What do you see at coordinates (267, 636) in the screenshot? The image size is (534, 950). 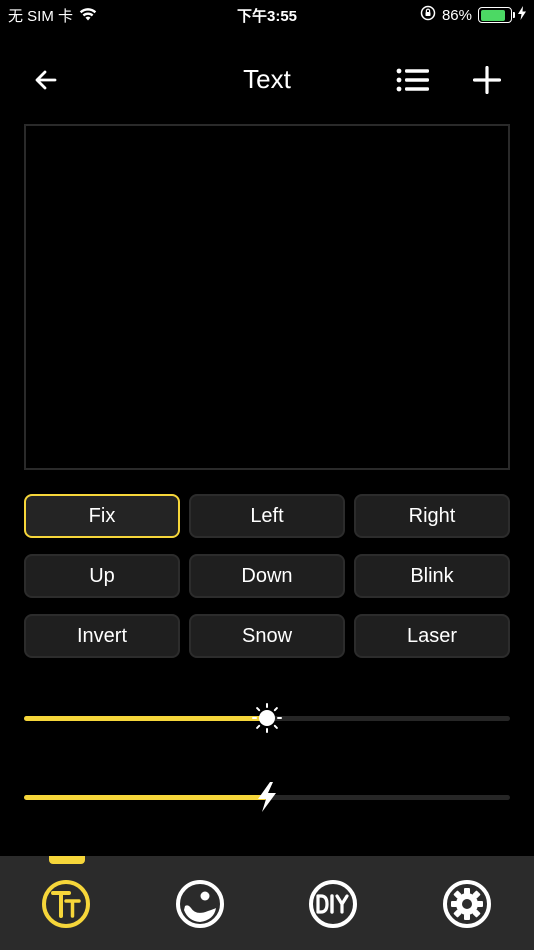 I see `effect-button-snow: Snow` at bounding box center [267, 636].